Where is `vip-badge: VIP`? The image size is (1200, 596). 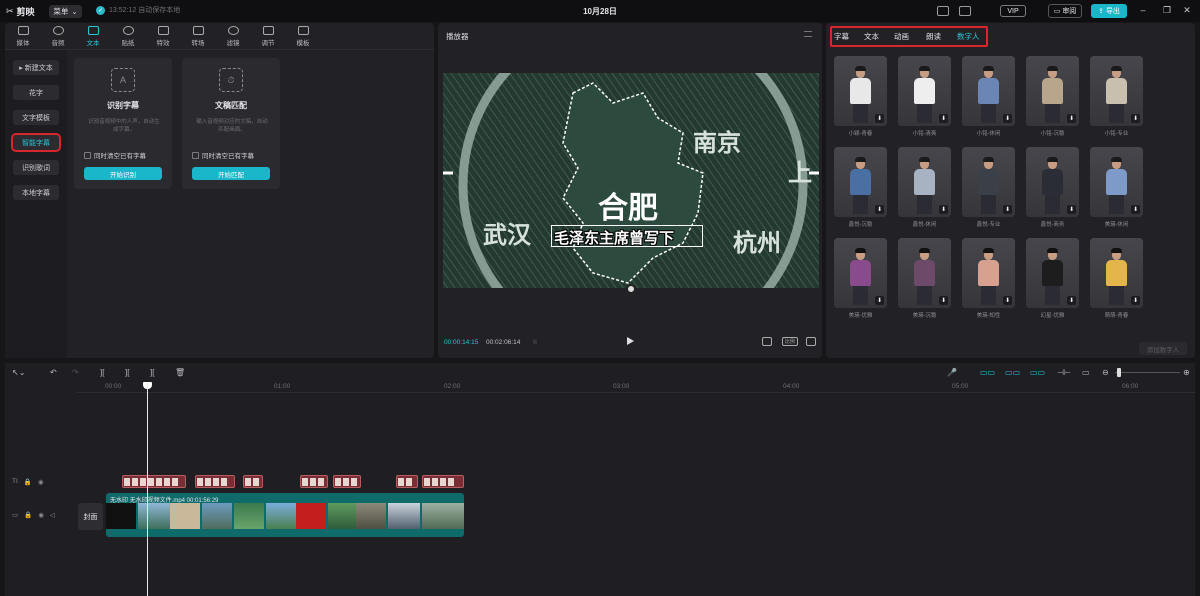 vip-badge: VIP is located at coordinates (1013, 11).